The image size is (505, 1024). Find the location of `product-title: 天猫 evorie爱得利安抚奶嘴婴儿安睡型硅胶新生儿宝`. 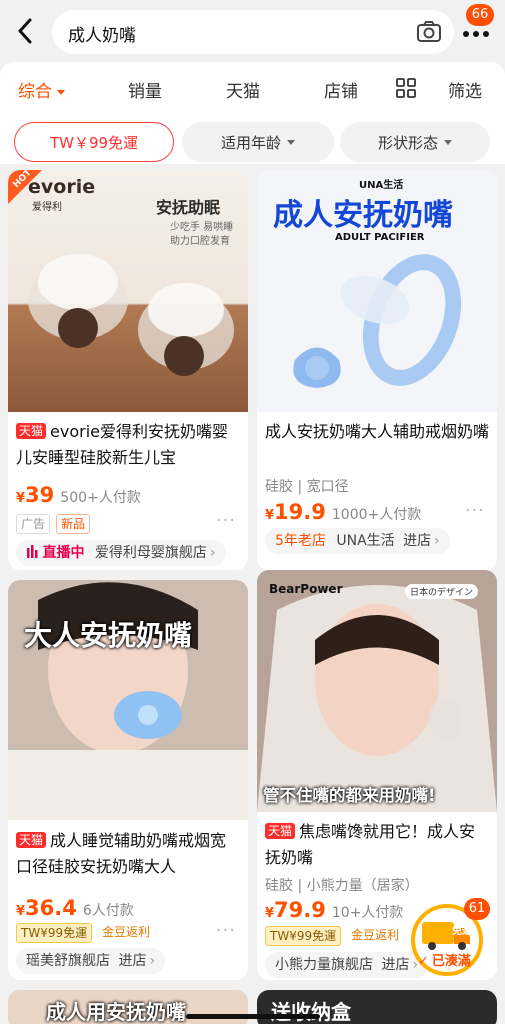

product-title: 天猫 evorie爱得利安抚奶嘴婴儿安睡型硅胶新生儿宝 is located at coordinates (128, 445).